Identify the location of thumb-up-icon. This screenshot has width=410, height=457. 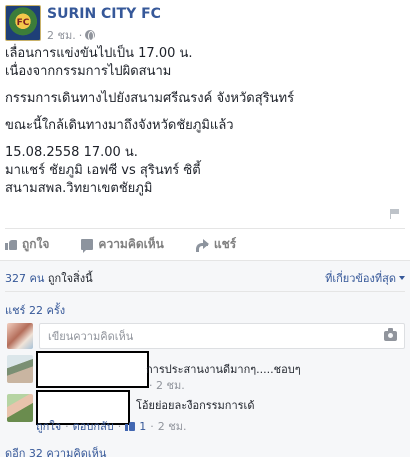
(130, 426).